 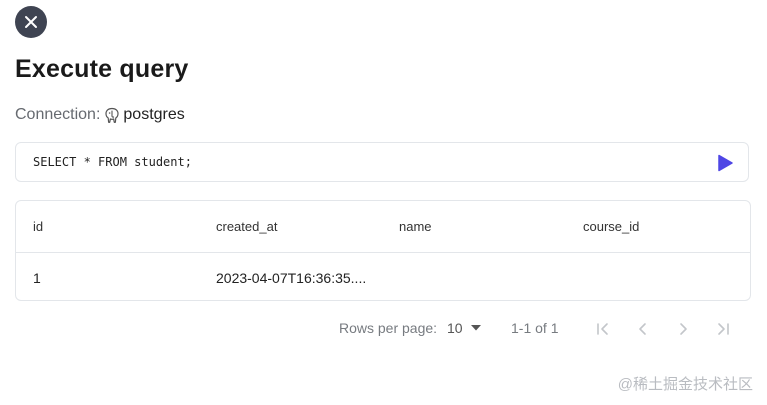 I want to click on connection-name: postgres, so click(x=154, y=114).